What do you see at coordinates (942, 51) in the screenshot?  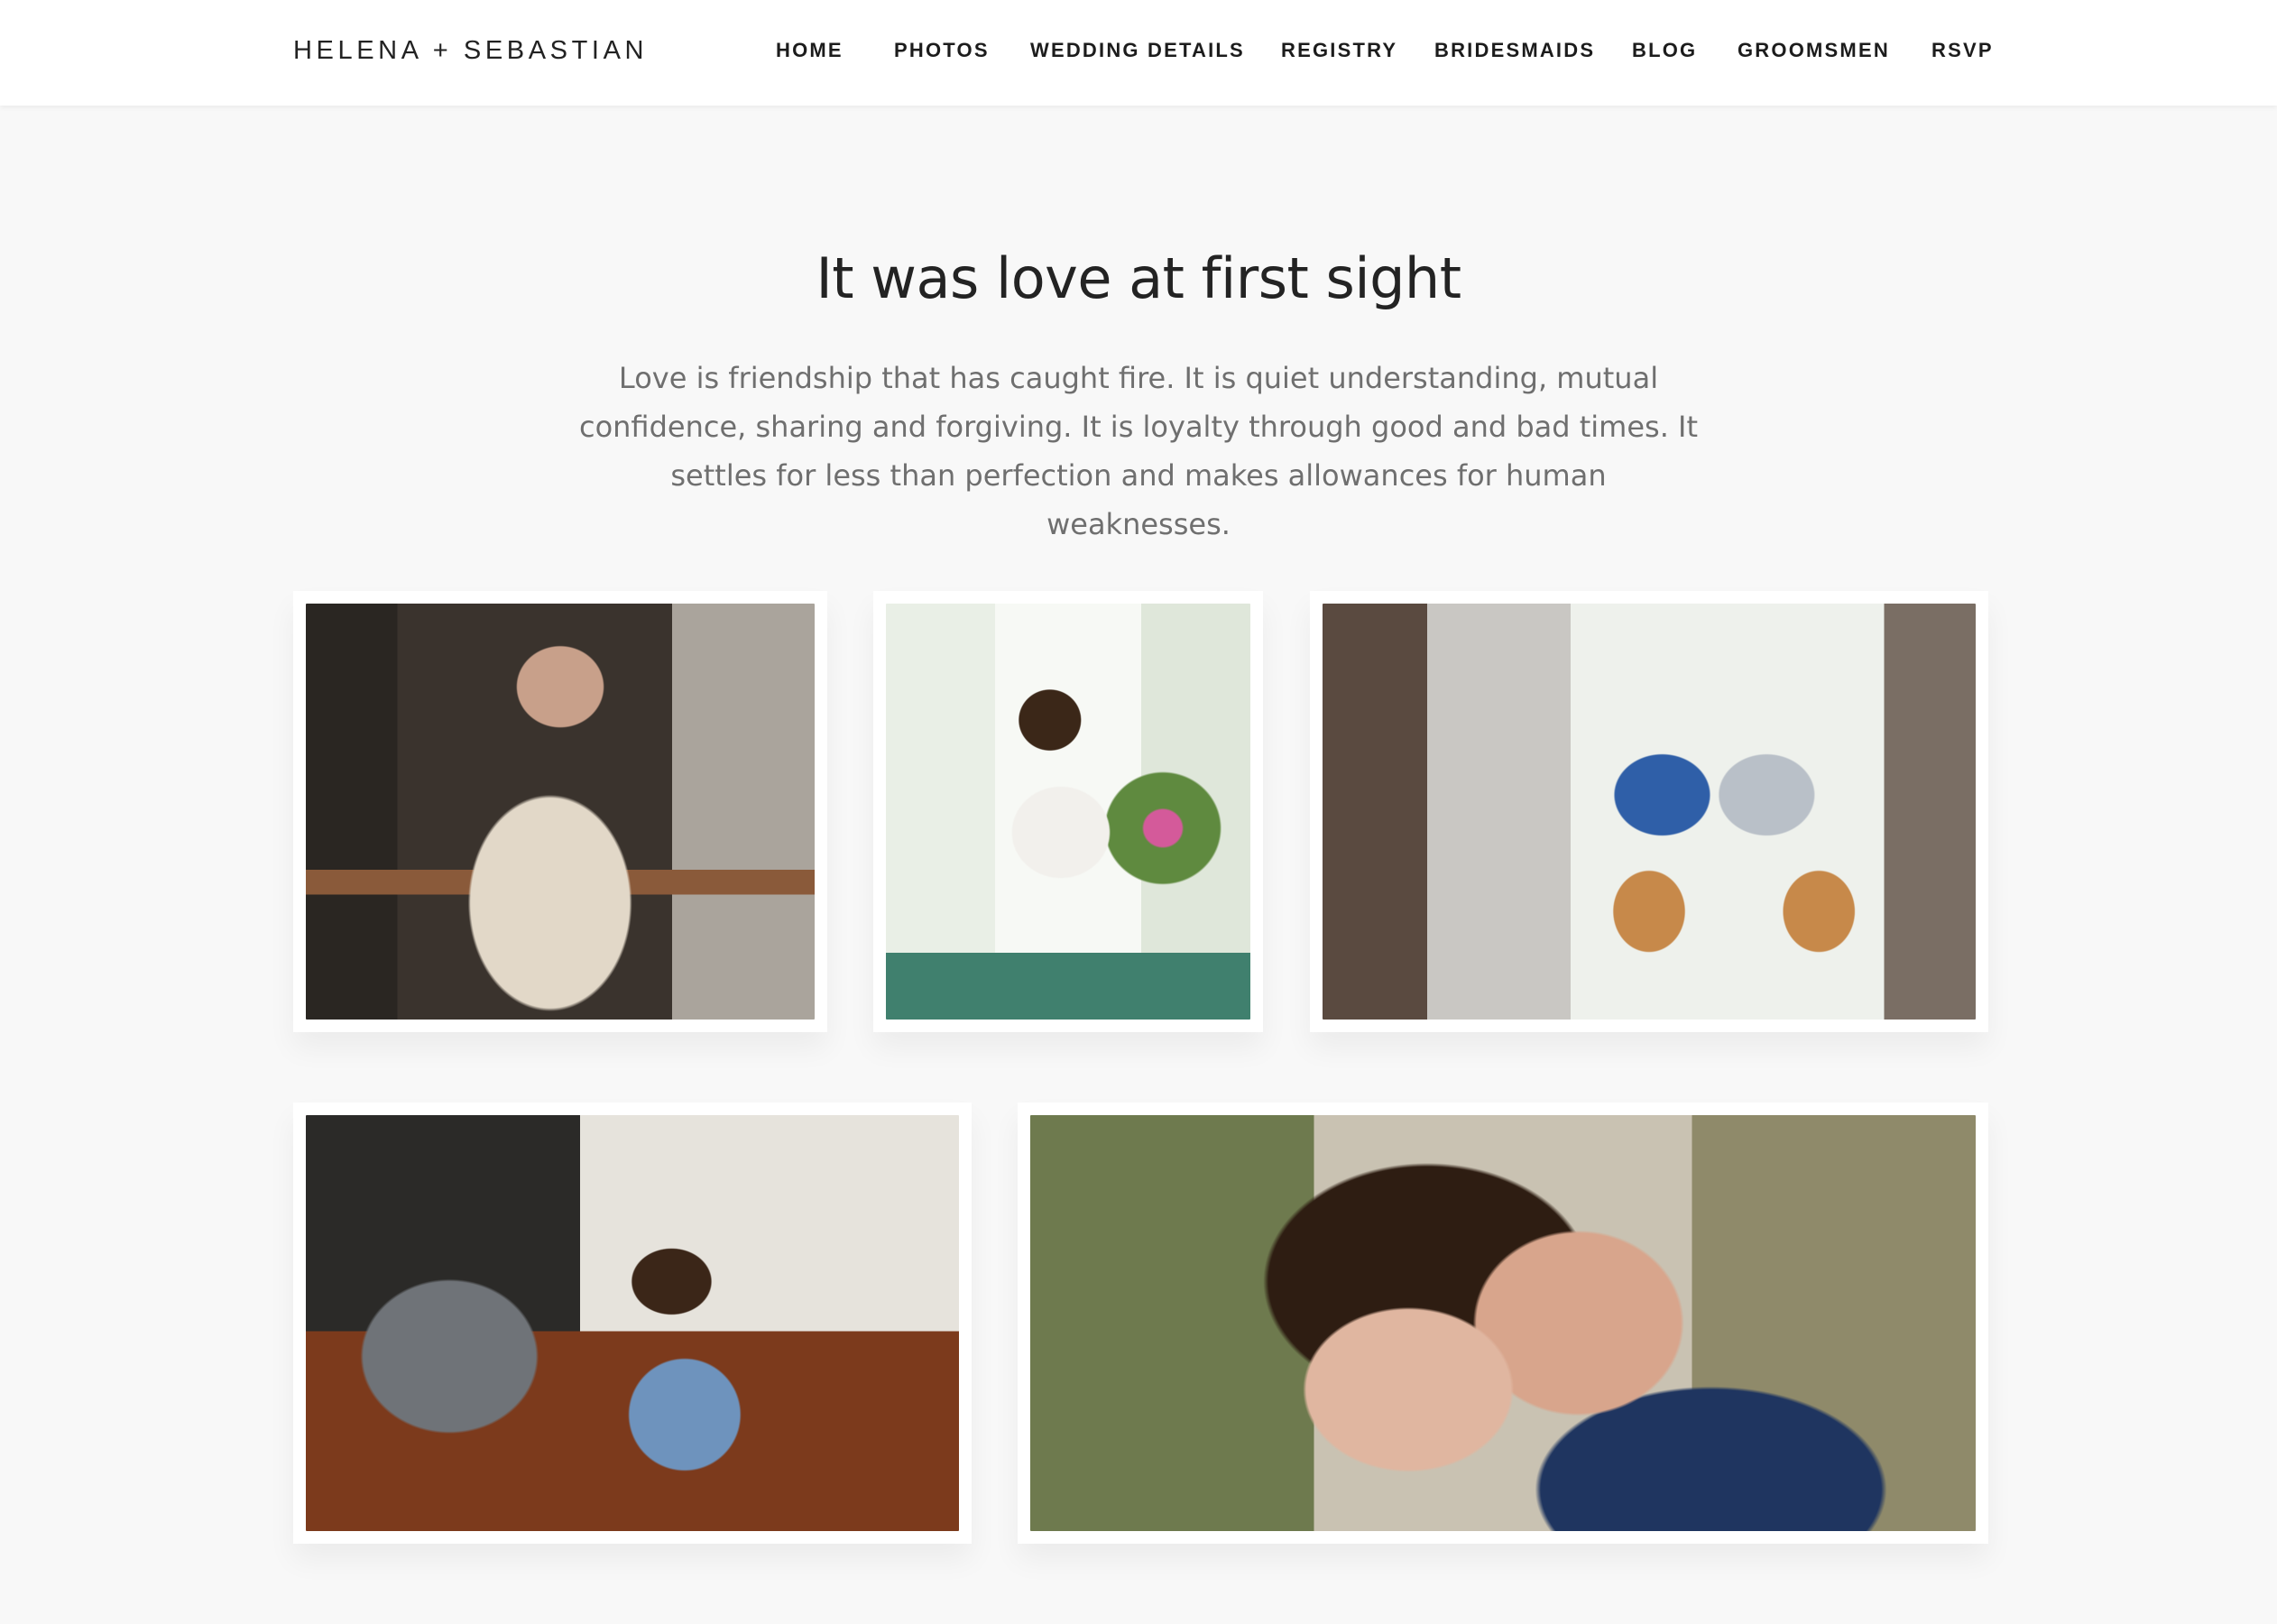 I see `nav-item-photos: PHOTOS` at bounding box center [942, 51].